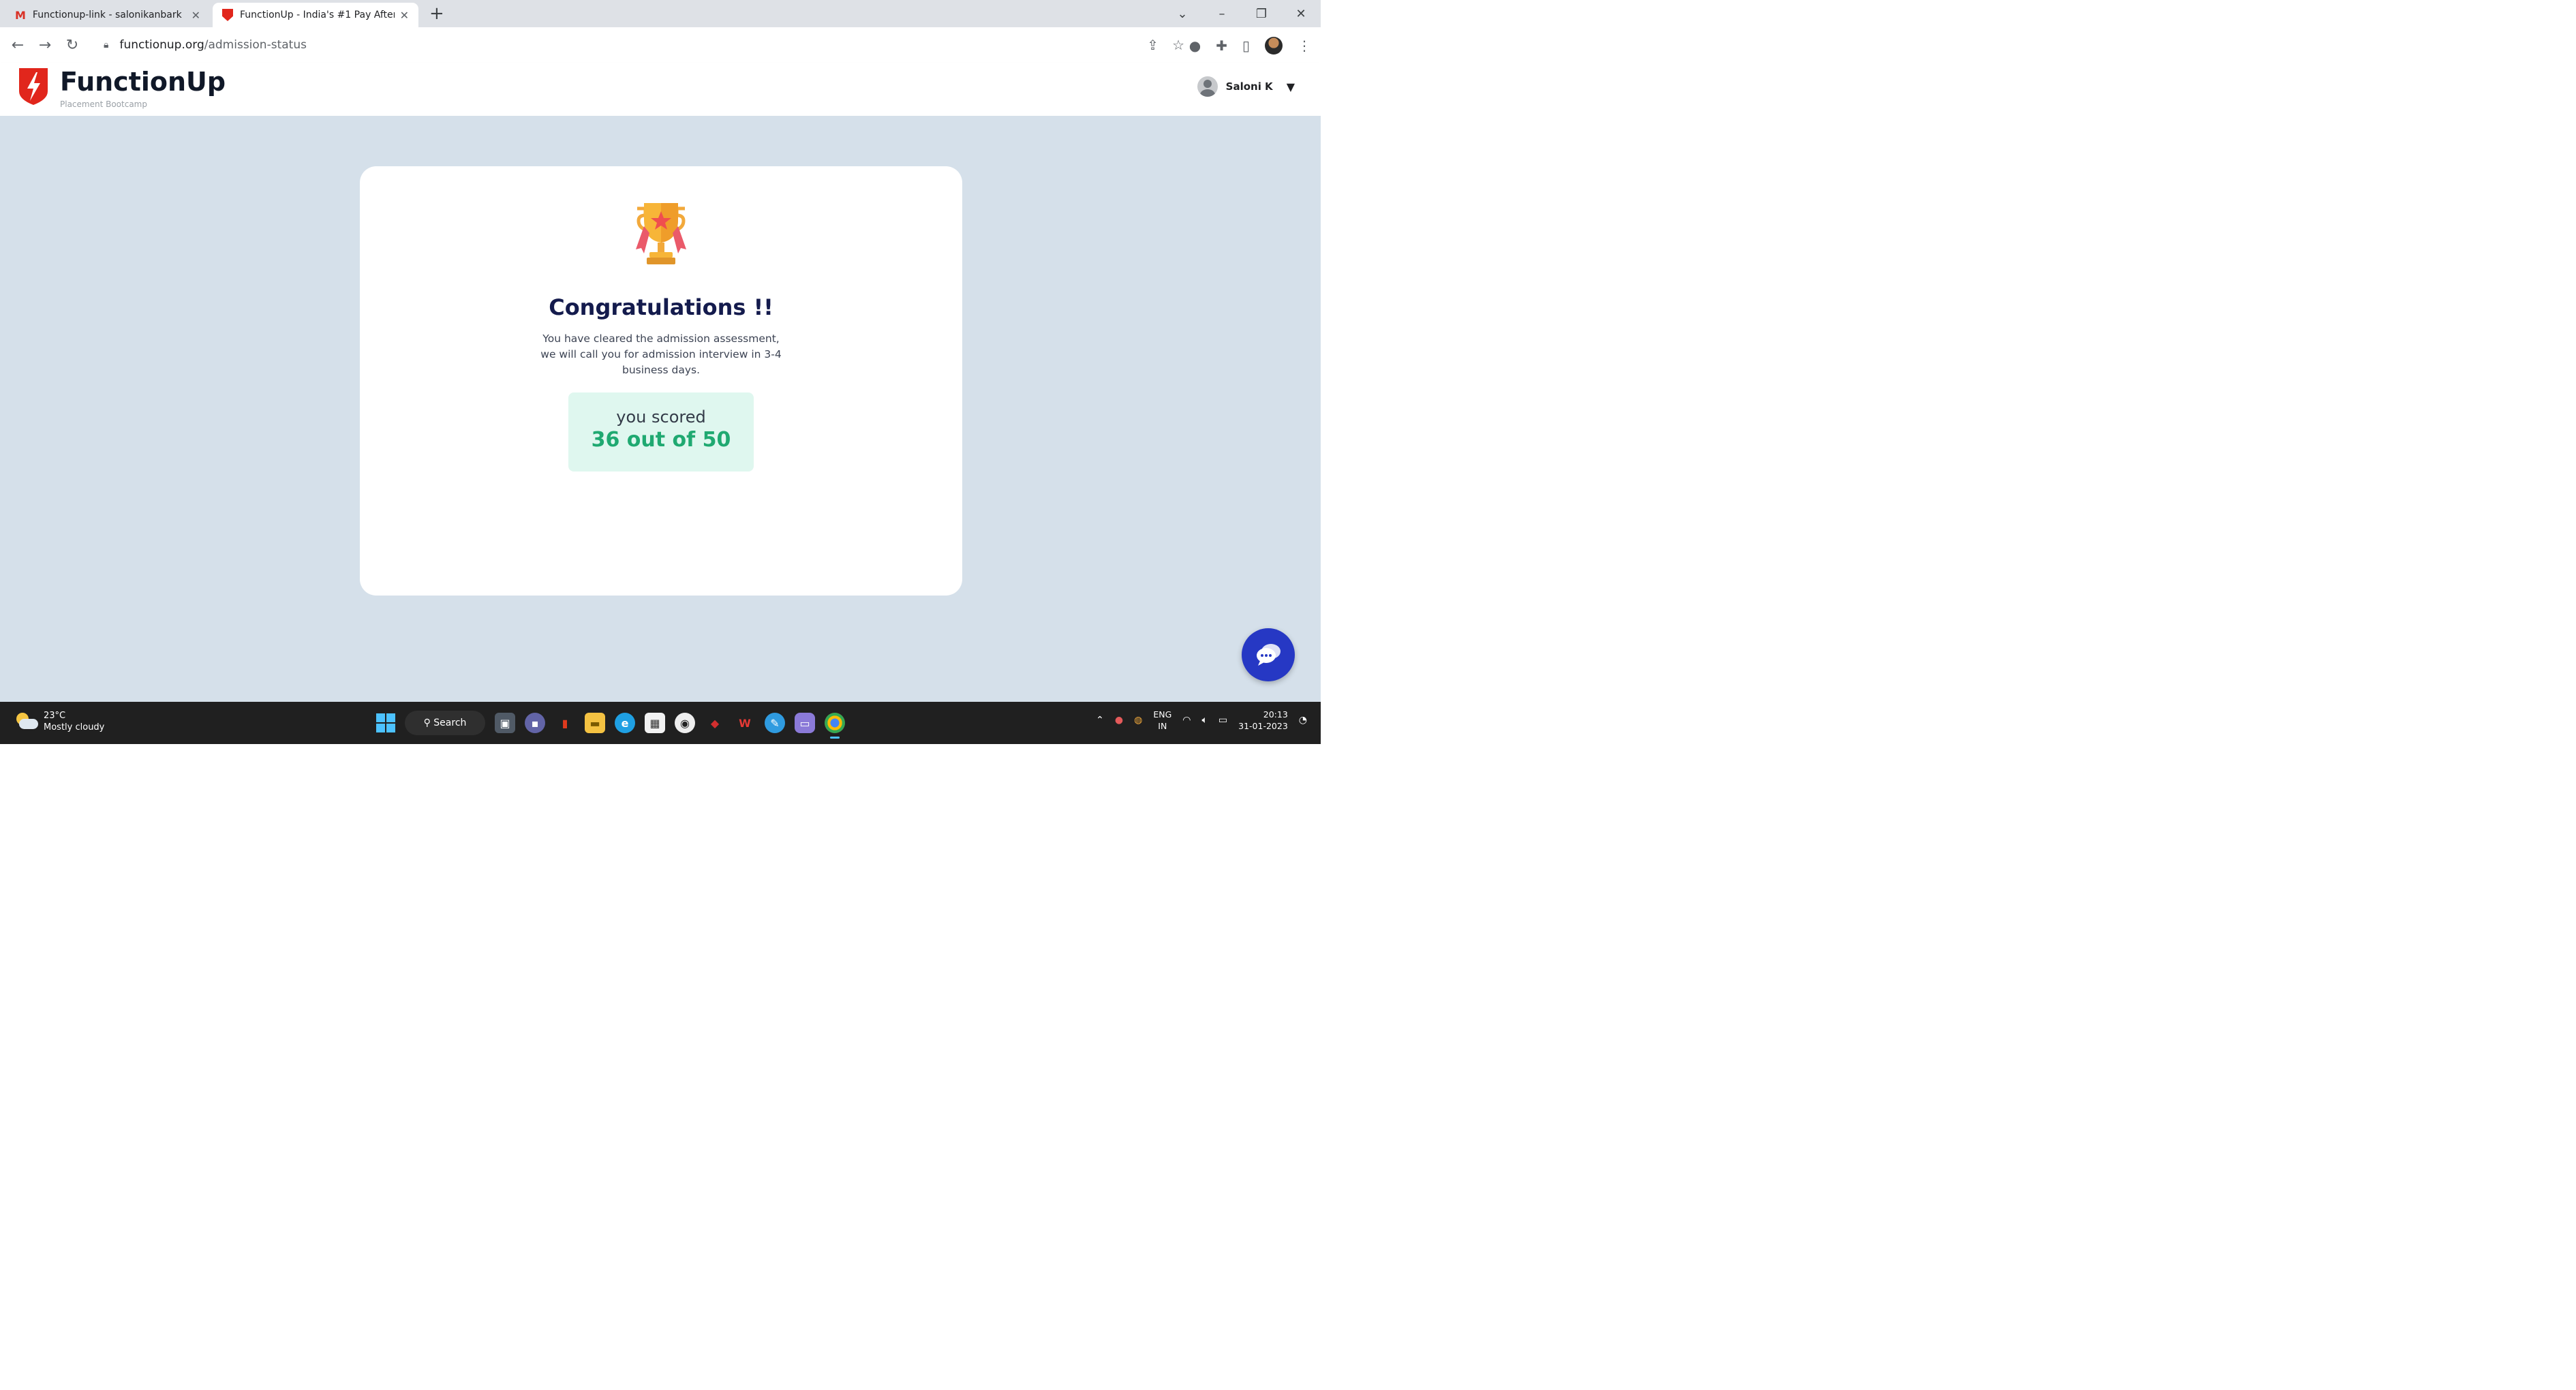  Describe the element at coordinates (642, 45) in the screenshot. I see `address-bar: 🔒︎ functionup.org/admission-status ⇪ ☆` at that location.